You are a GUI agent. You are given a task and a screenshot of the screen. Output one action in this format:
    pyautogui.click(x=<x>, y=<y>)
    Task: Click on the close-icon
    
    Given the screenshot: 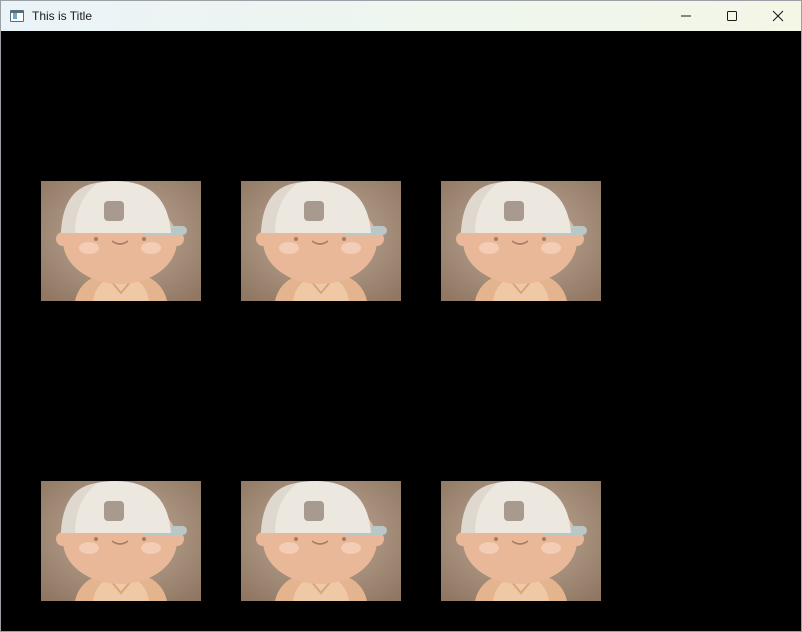 What is the action you would take?
    pyautogui.click(x=778, y=16)
    